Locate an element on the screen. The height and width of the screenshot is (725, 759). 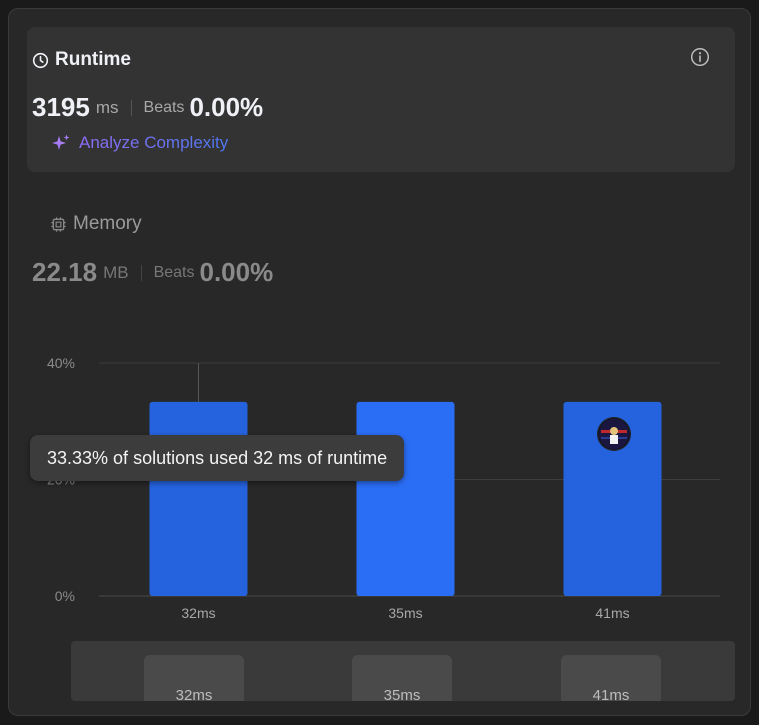
y-tick-label: 0% is located at coordinates (65, 596).